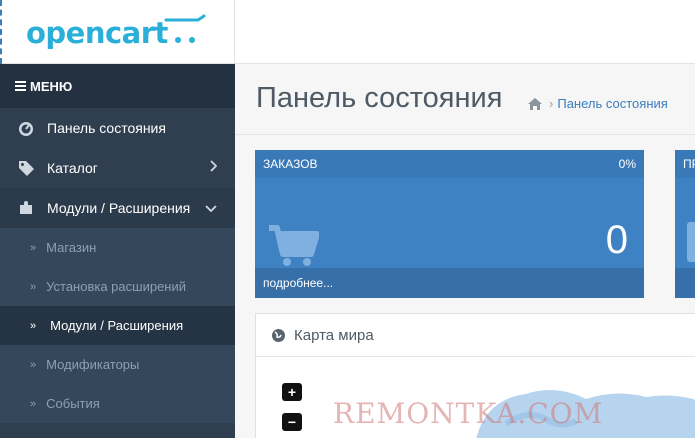 The width and height of the screenshot is (695, 438). Describe the element at coordinates (379, 98) in the screenshot. I see `page-title: Панель состояния` at that location.